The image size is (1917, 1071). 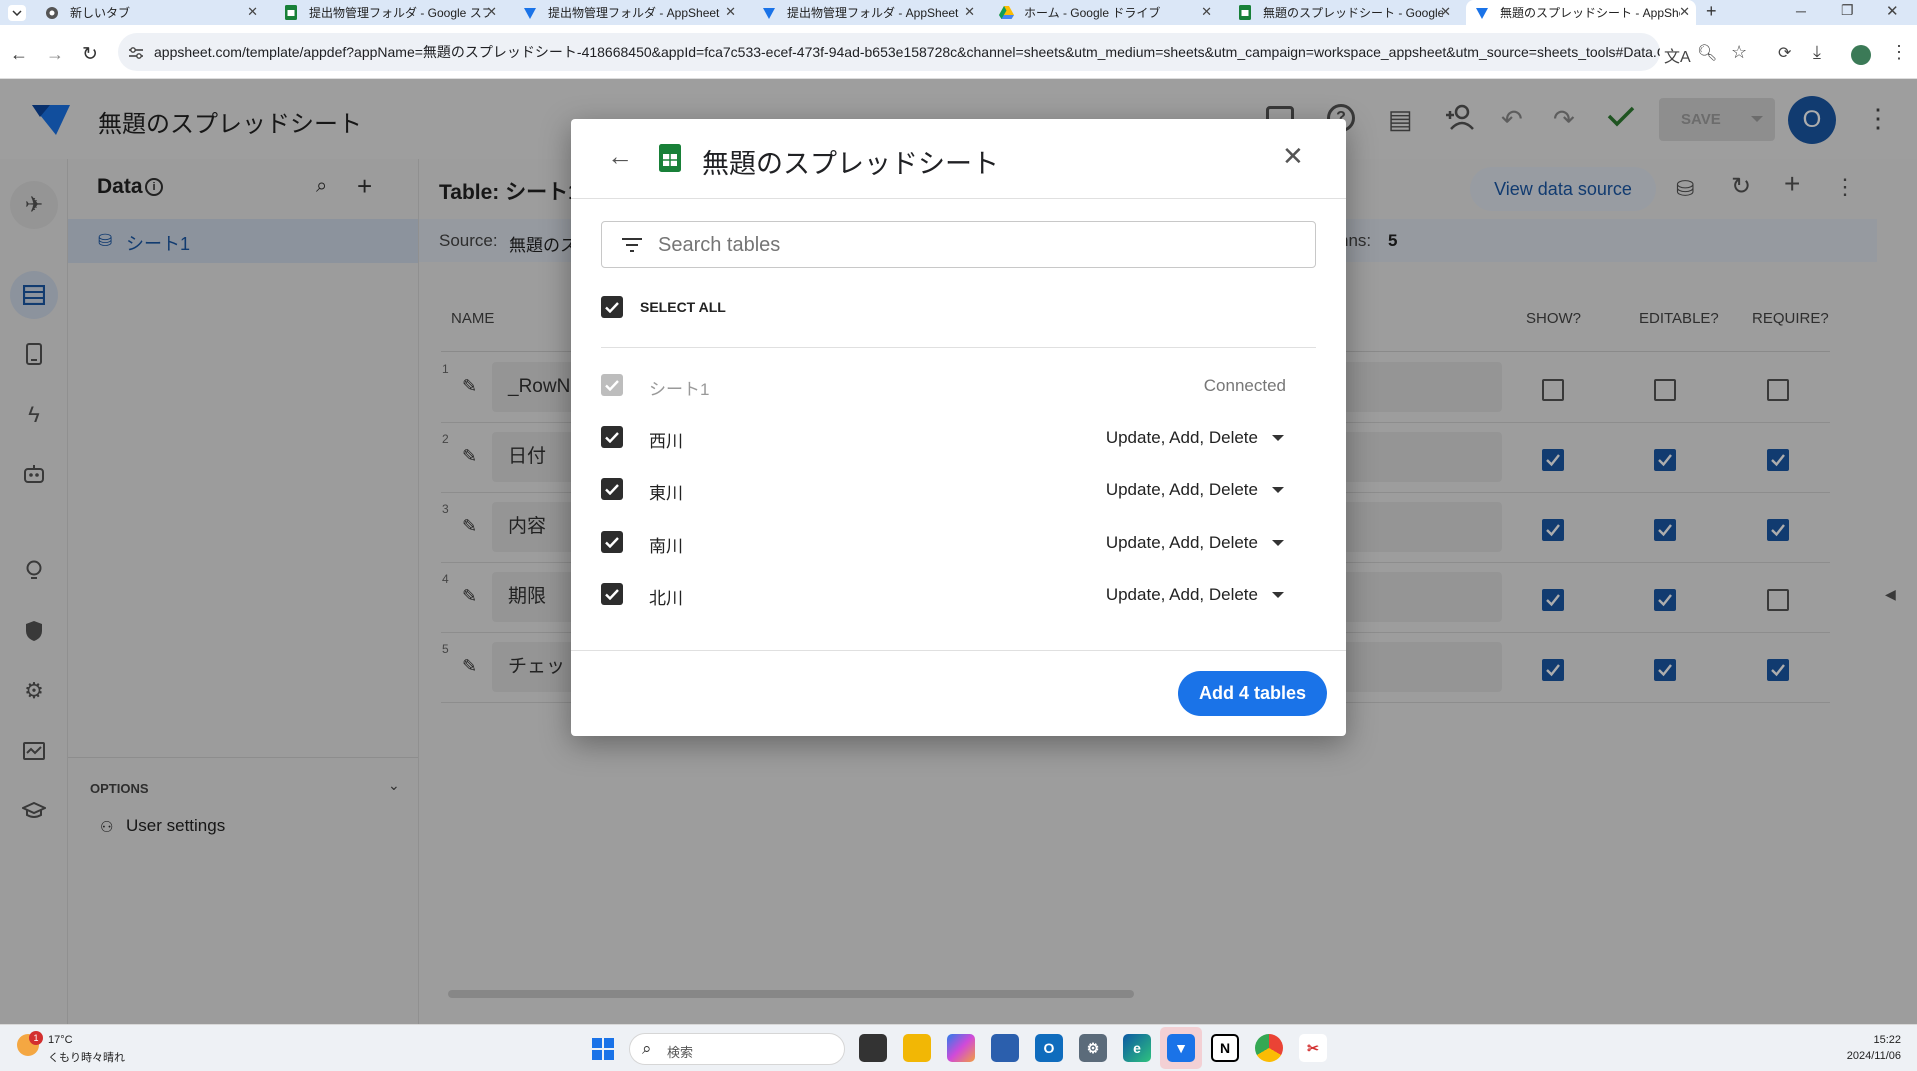 I want to click on browser-tab-active: 無題のスプレッドシート - AppSheet ✕, so click(x=1581, y=12).